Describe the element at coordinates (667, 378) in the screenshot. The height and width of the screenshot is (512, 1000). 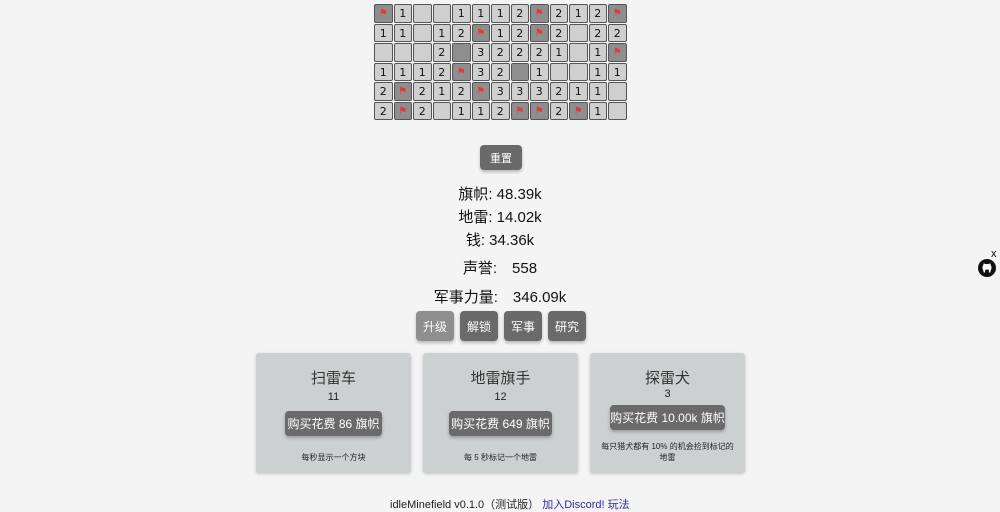
I see `card-title: 探雷犬` at that location.